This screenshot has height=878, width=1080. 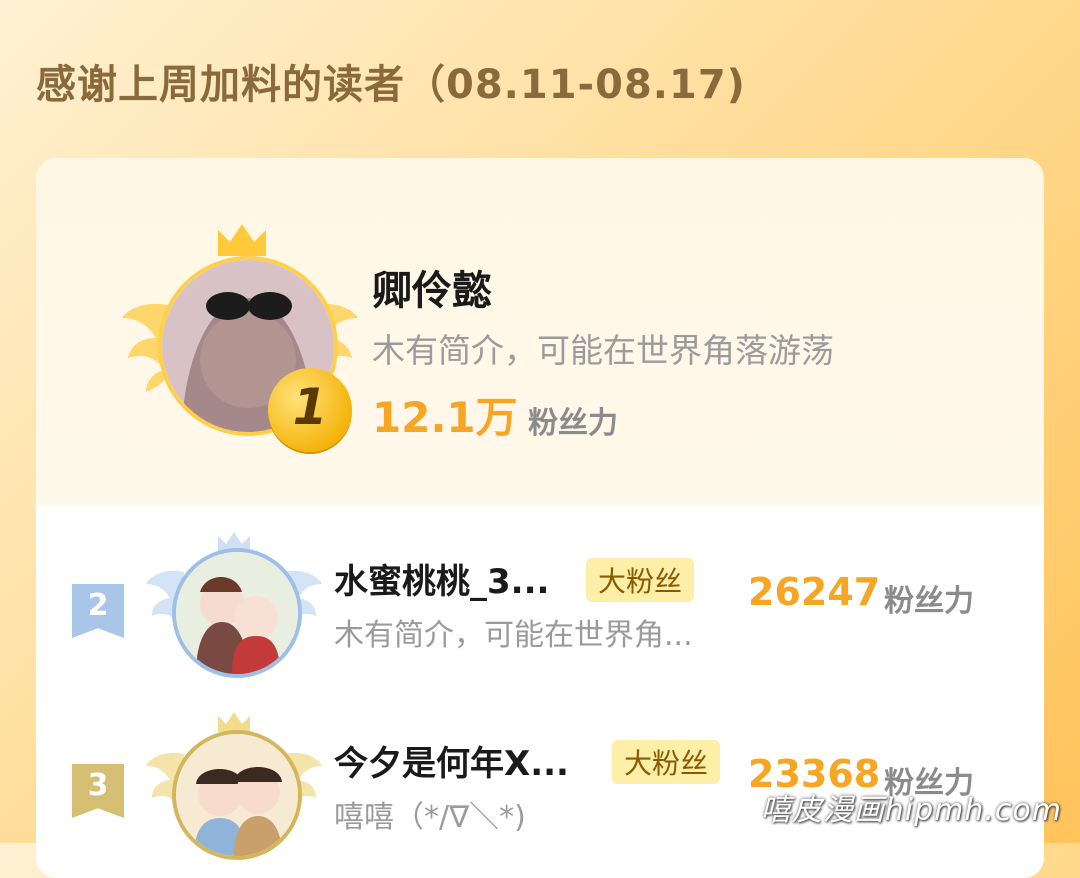 I want to click on rank-2-badge-icon: 2, so click(x=98, y=611).